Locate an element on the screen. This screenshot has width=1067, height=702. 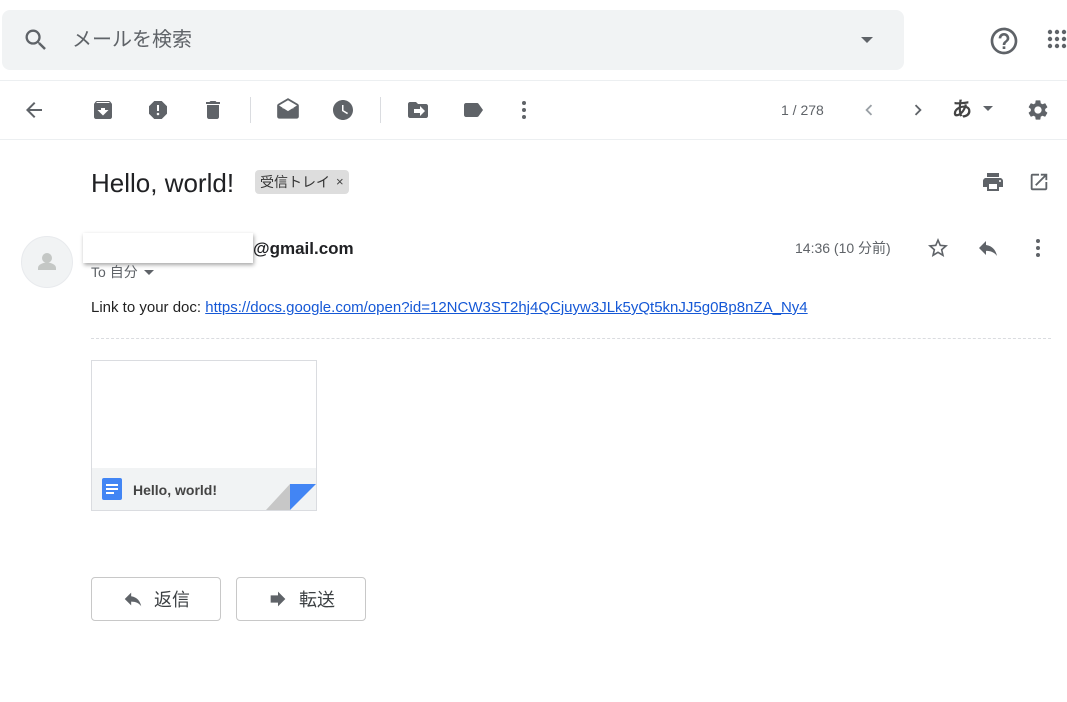
reply-button: 返信 is located at coordinates (156, 599).